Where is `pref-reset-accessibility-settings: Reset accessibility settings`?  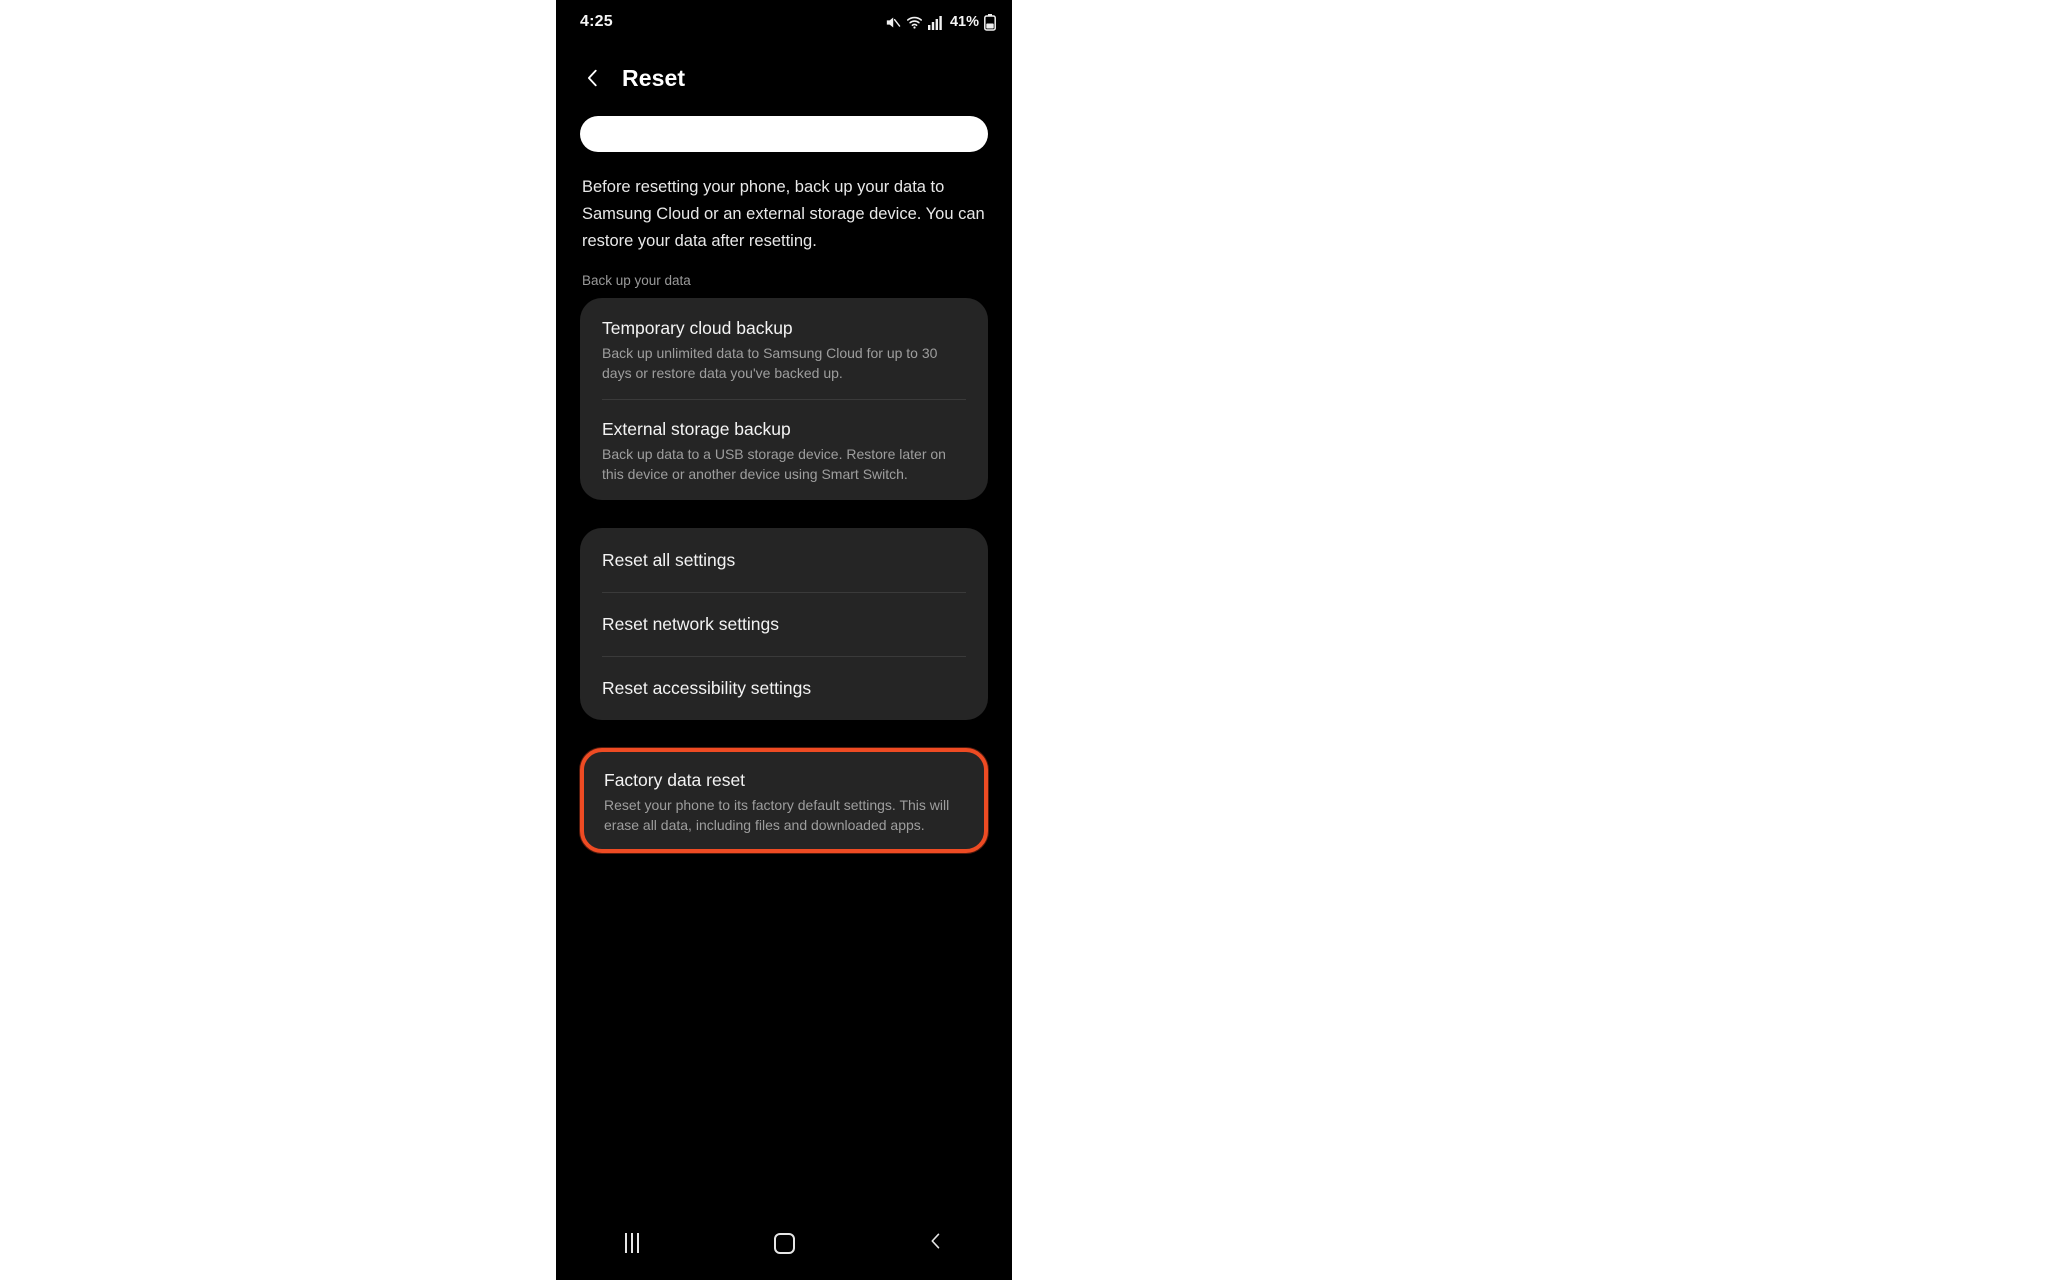
pref-reset-accessibility-settings: Reset accessibility settings is located at coordinates (784, 688).